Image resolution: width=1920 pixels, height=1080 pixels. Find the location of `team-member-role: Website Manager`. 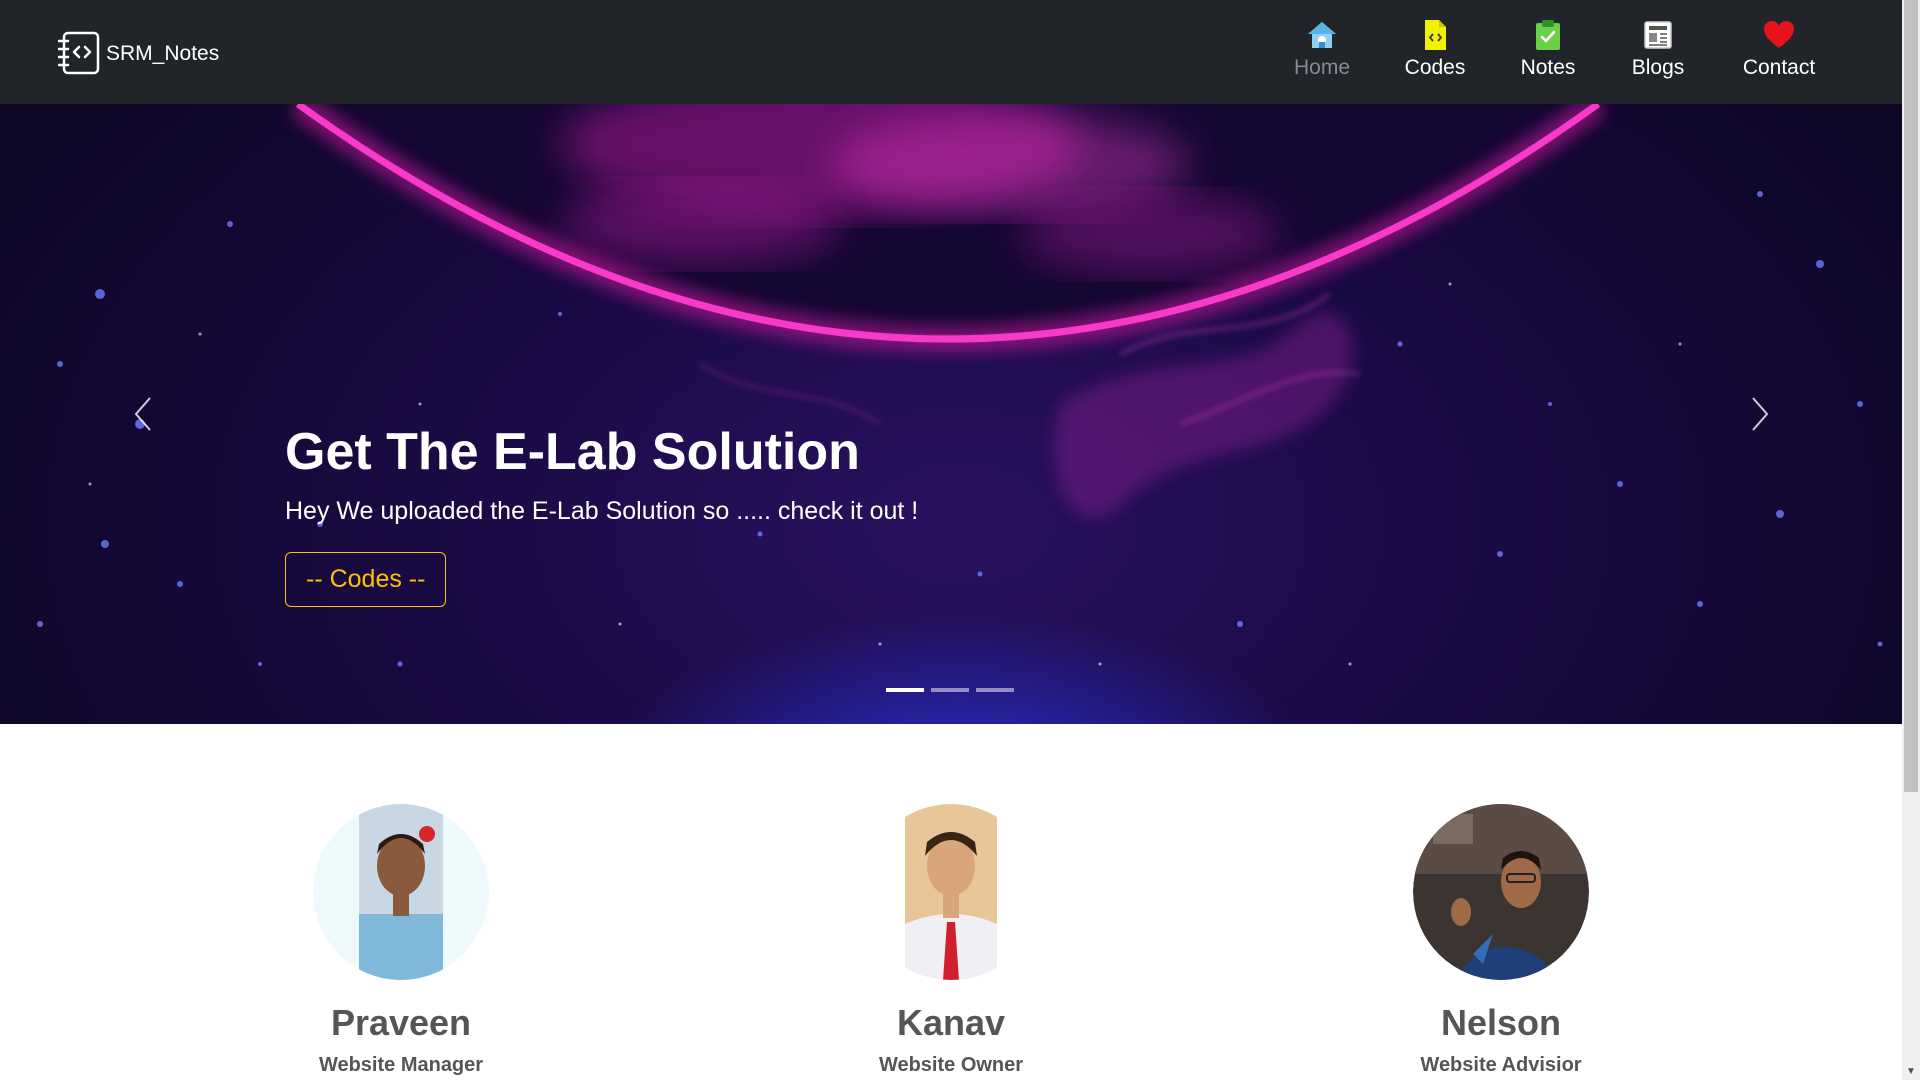

team-member-role: Website Manager is located at coordinates (401, 1065).